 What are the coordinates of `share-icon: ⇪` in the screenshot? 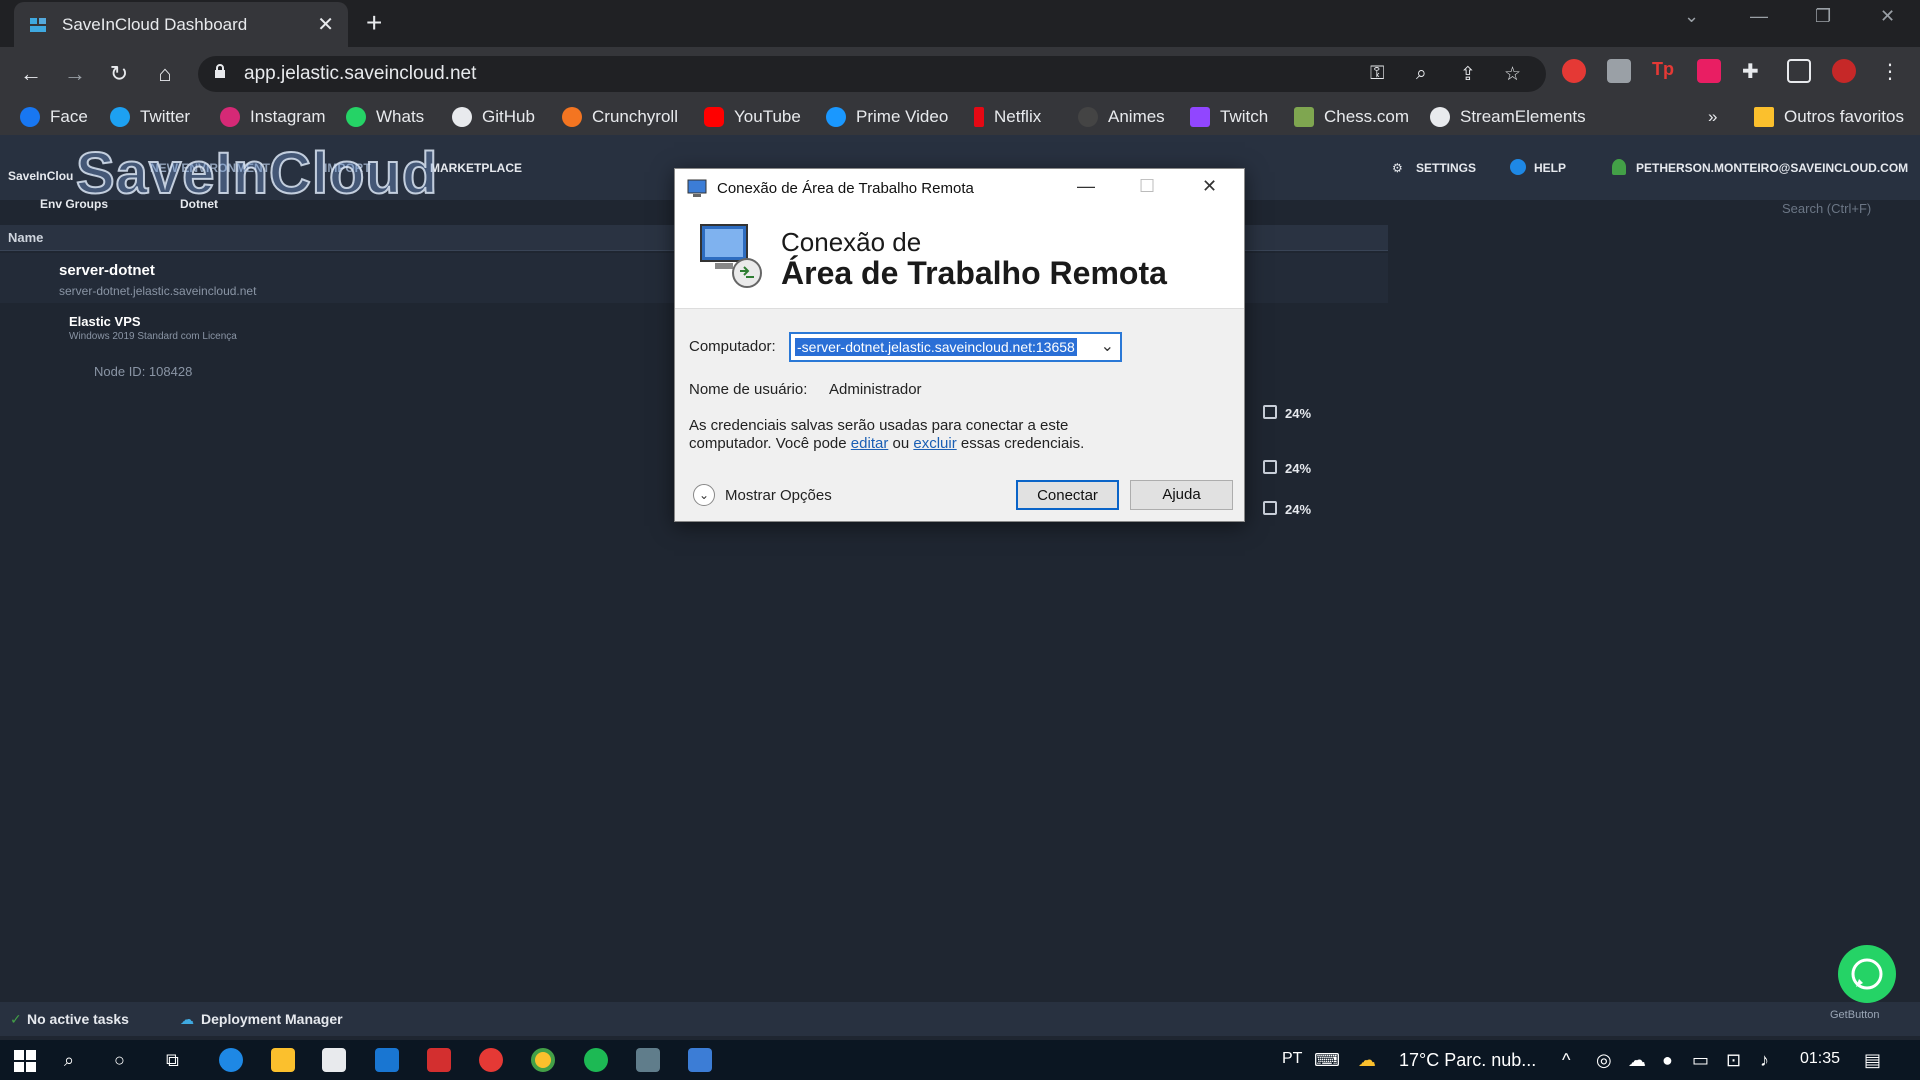 It's located at (1468, 74).